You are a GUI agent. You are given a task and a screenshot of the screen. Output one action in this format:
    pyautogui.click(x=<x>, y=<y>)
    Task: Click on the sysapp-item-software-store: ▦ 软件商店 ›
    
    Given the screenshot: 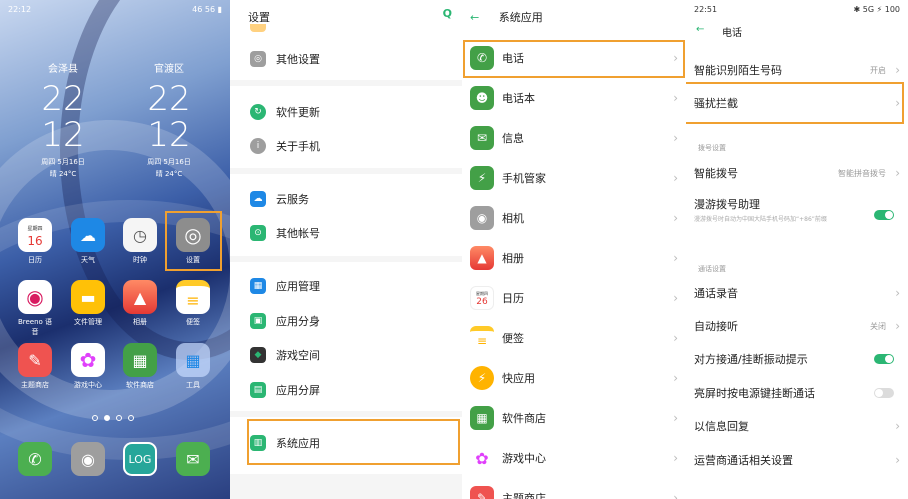 What is the action you would take?
    pyautogui.click(x=574, y=418)
    